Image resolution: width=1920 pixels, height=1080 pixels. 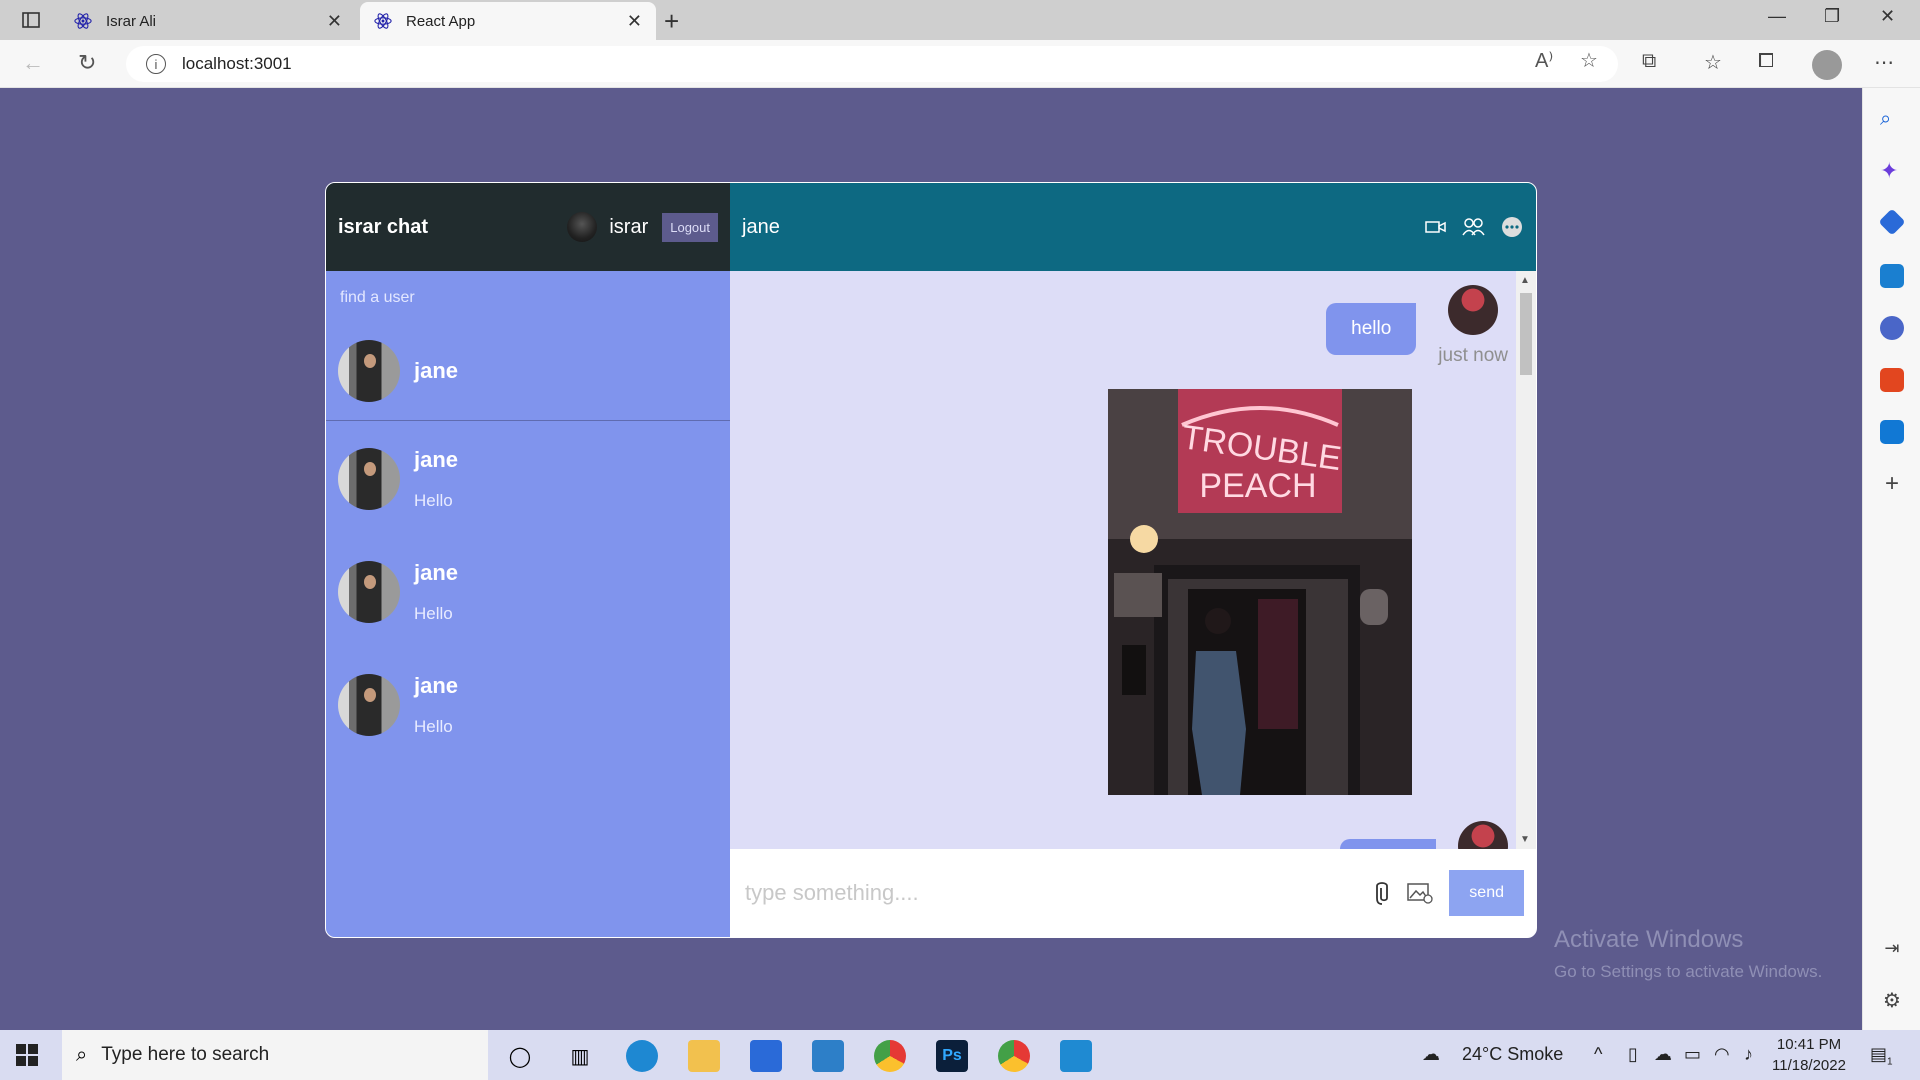 I want to click on message-bubble: hello, so click(x=1371, y=329).